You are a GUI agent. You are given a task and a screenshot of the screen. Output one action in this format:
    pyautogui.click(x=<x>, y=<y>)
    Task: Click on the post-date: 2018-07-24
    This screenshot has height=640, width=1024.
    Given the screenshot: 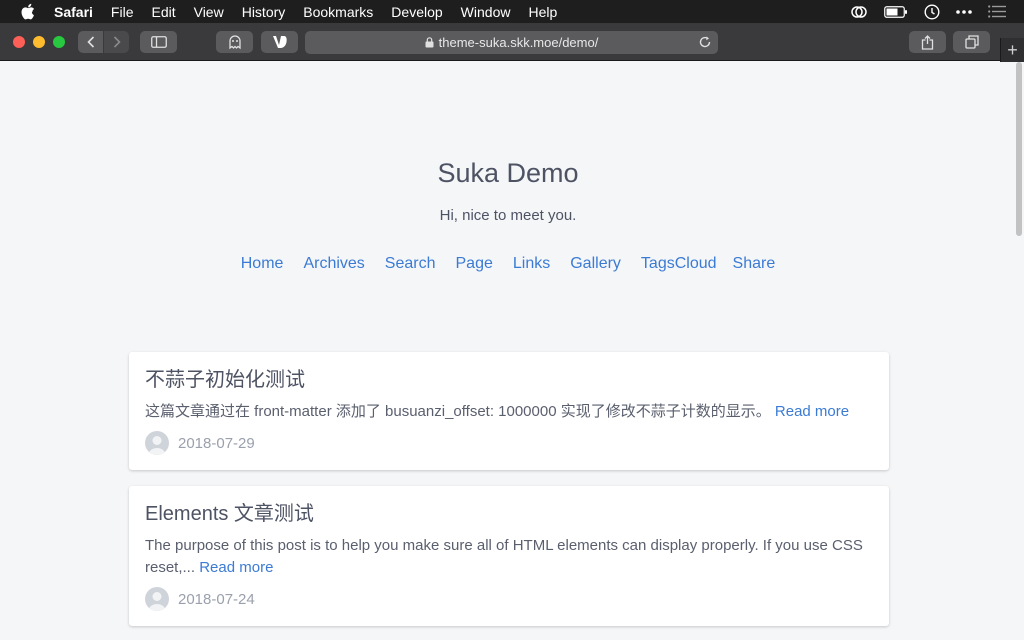 What is the action you would take?
    pyautogui.click(x=216, y=599)
    